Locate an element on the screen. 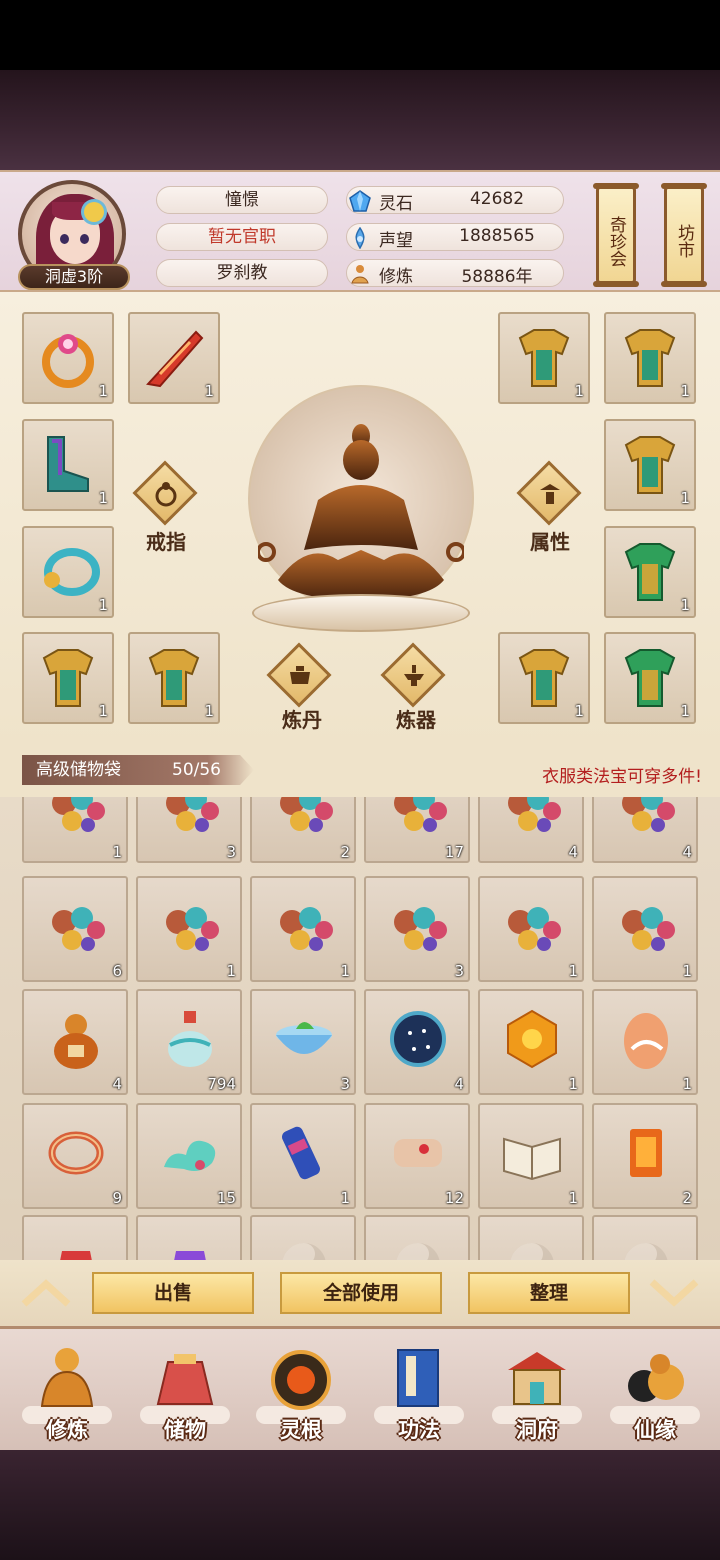 The height and width of the screenshot is (1560, 720). bag-slot: 12 is located at coordinates (417, 1156).